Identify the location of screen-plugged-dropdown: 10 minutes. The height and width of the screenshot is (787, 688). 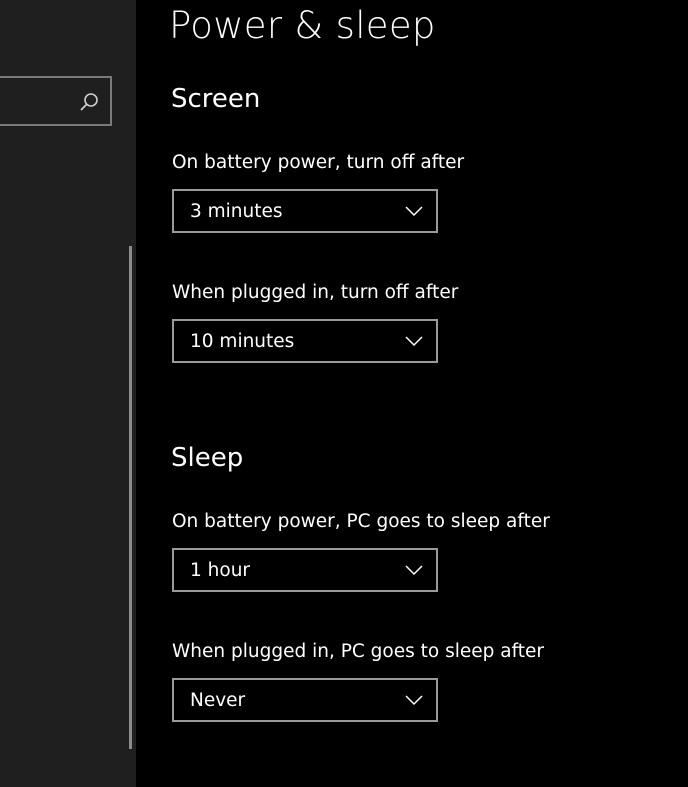
(305, 341).